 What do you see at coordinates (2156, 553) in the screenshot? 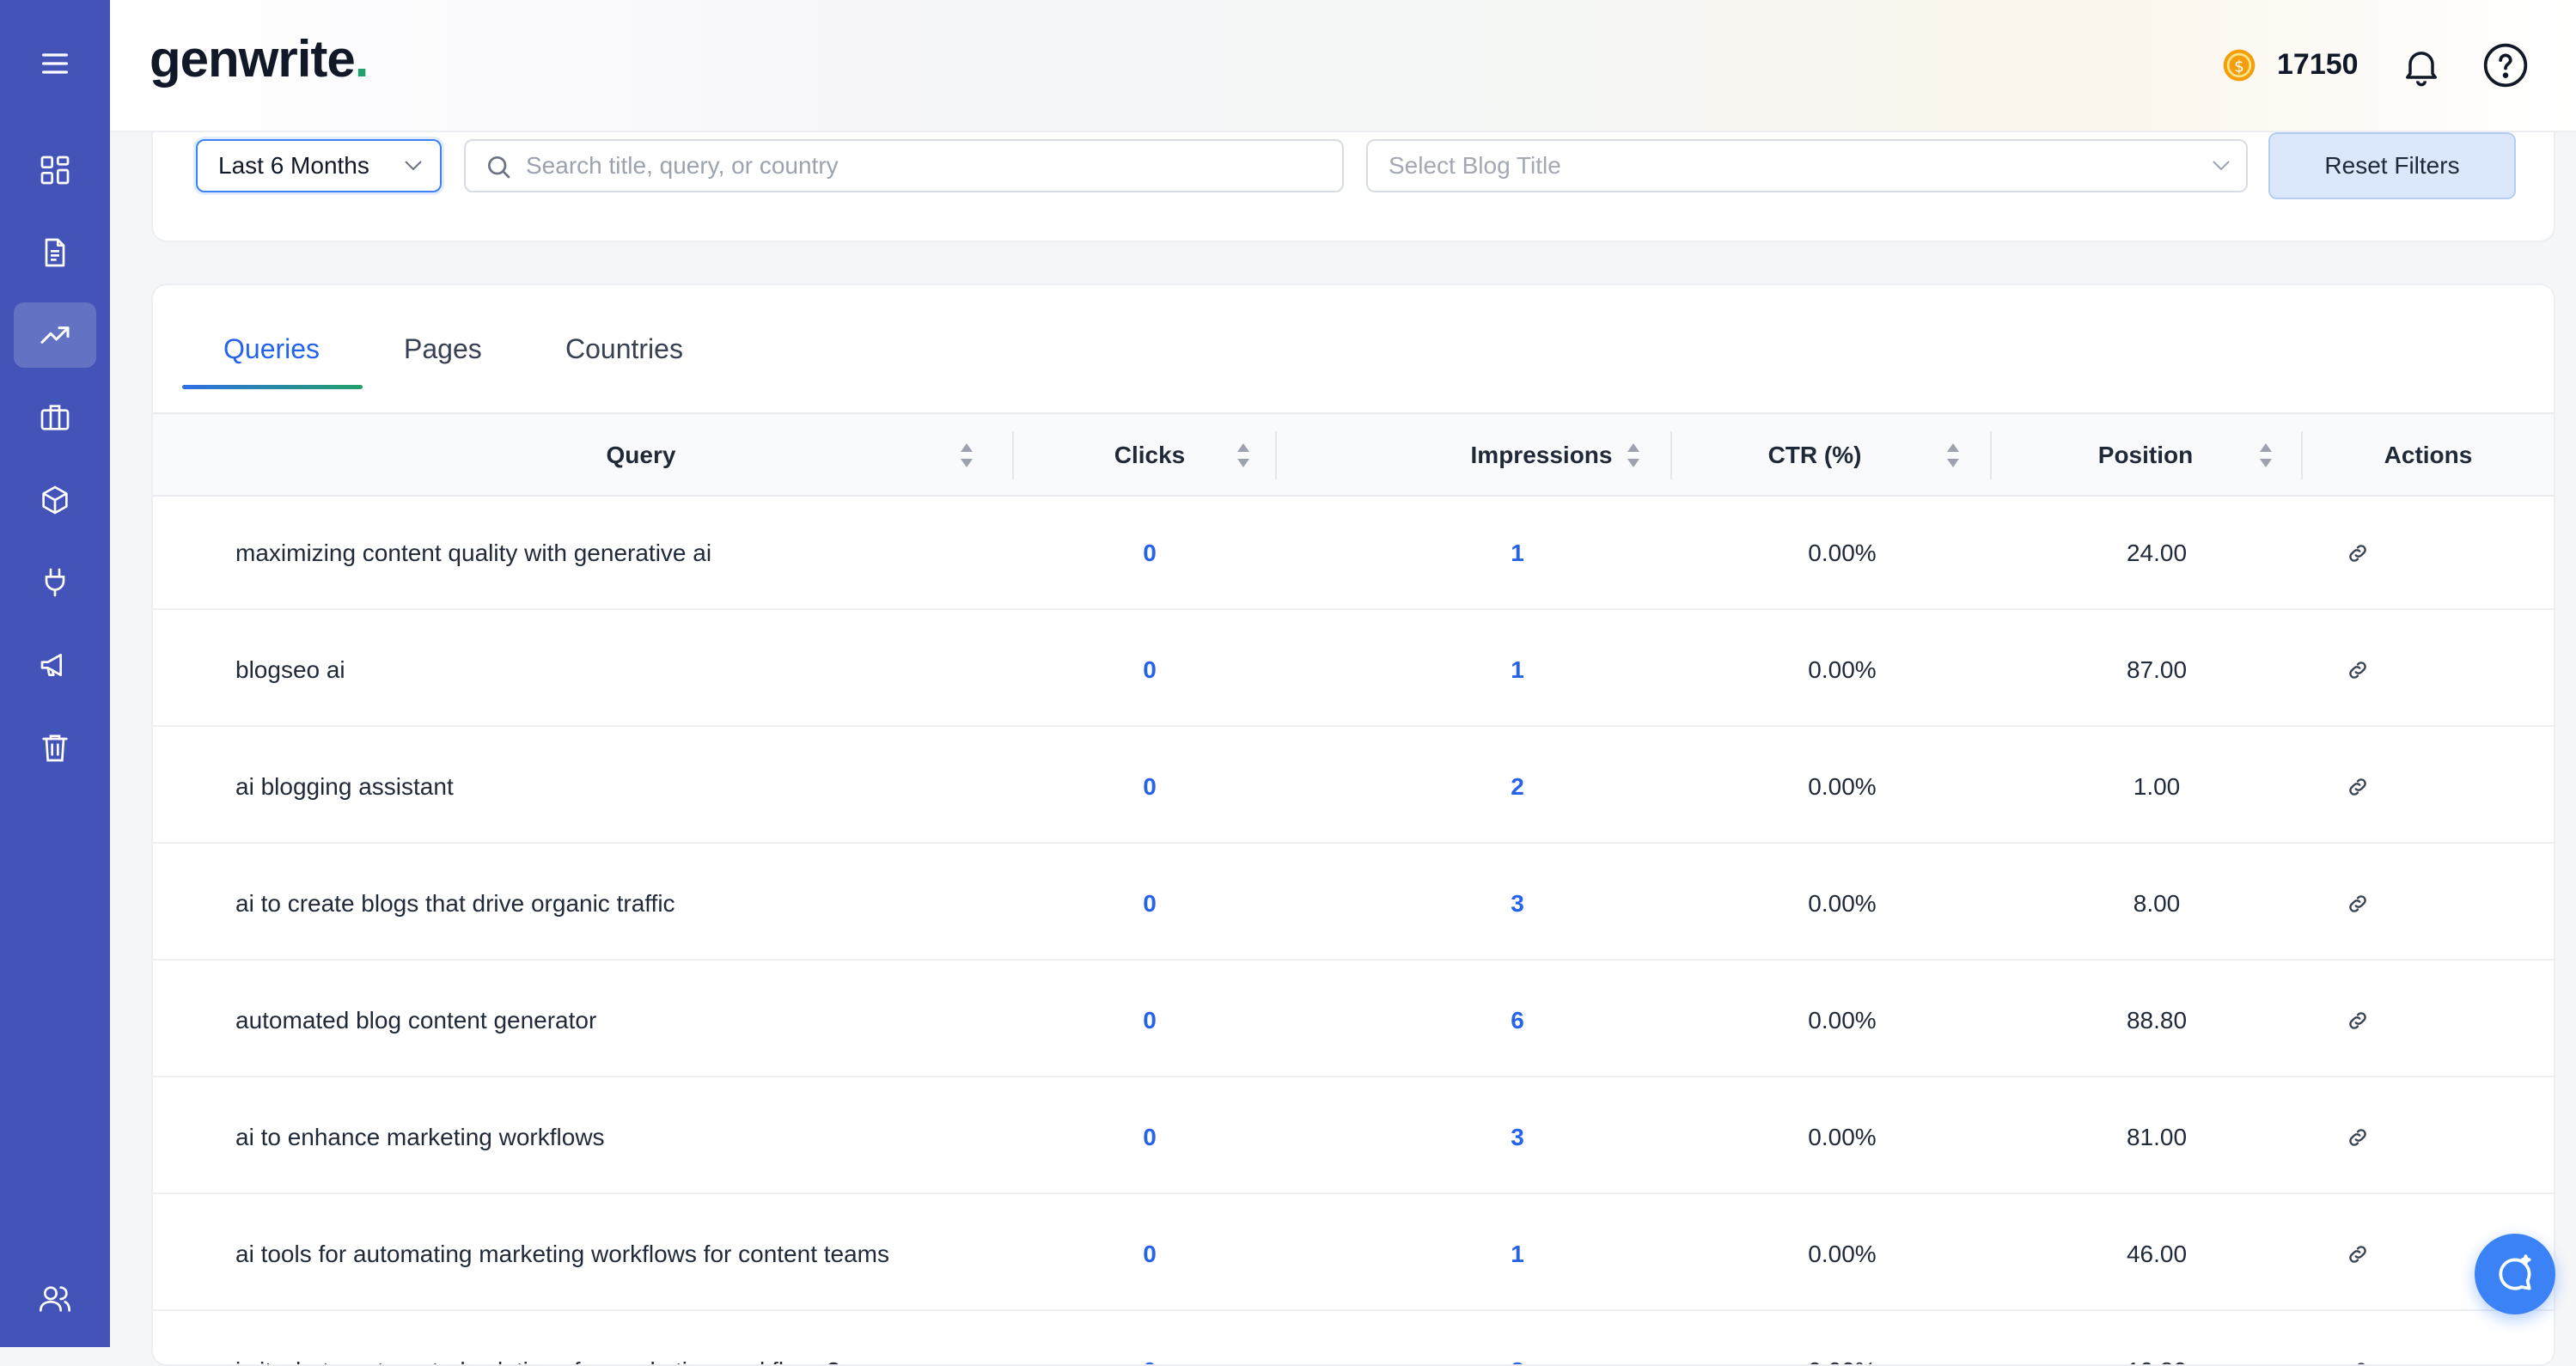
I see `position-cell: 24.00` at bounding box center [2156, 553].